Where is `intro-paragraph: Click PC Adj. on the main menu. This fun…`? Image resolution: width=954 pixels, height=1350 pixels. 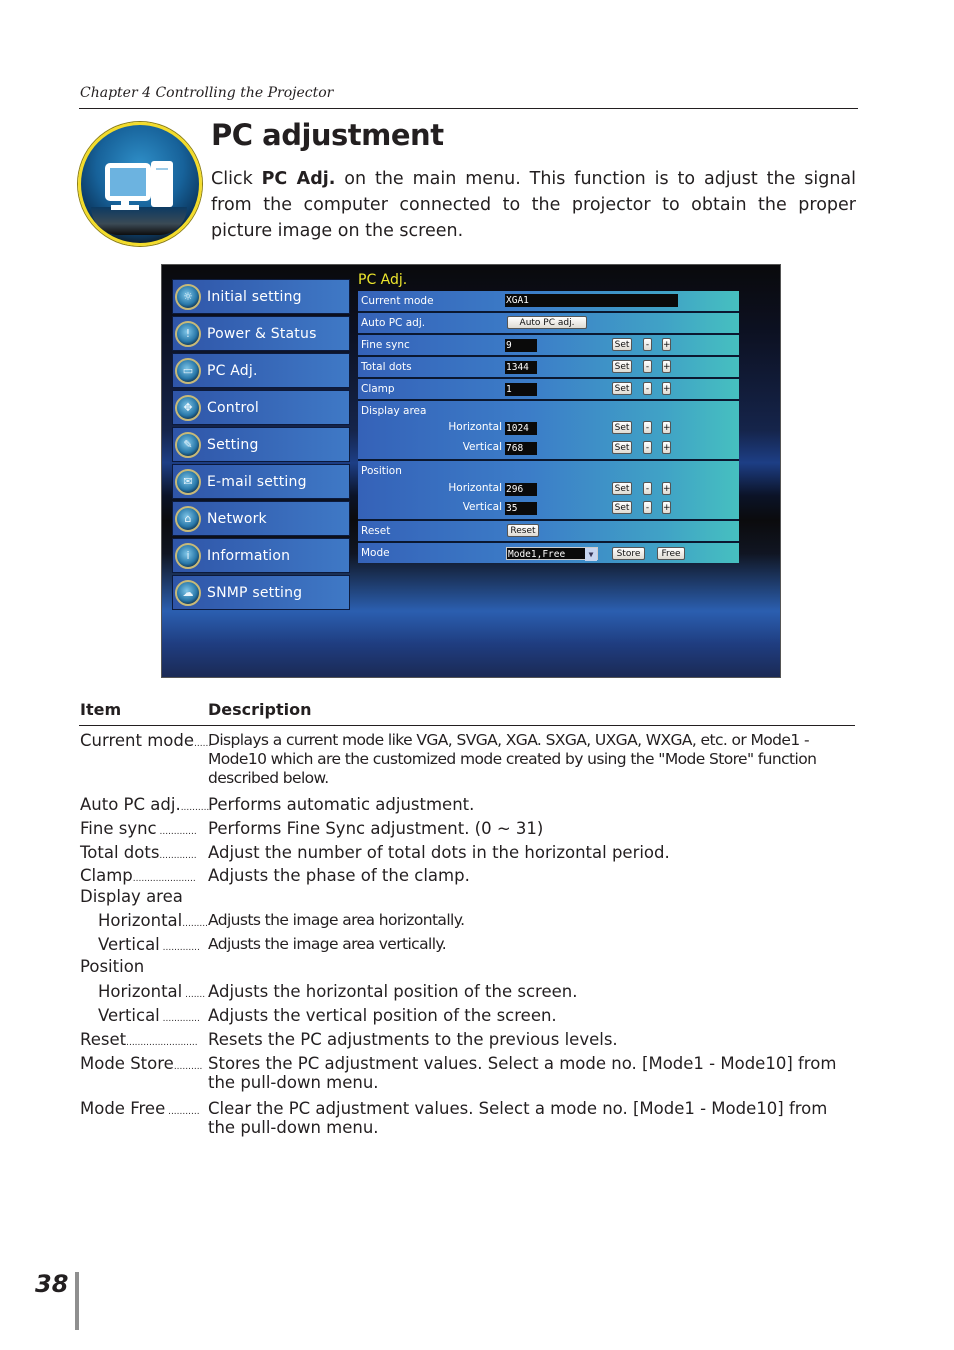 intro-paragraph: Click PC Adj. on the main menu. This fun… is located at coordinates (533, 205).